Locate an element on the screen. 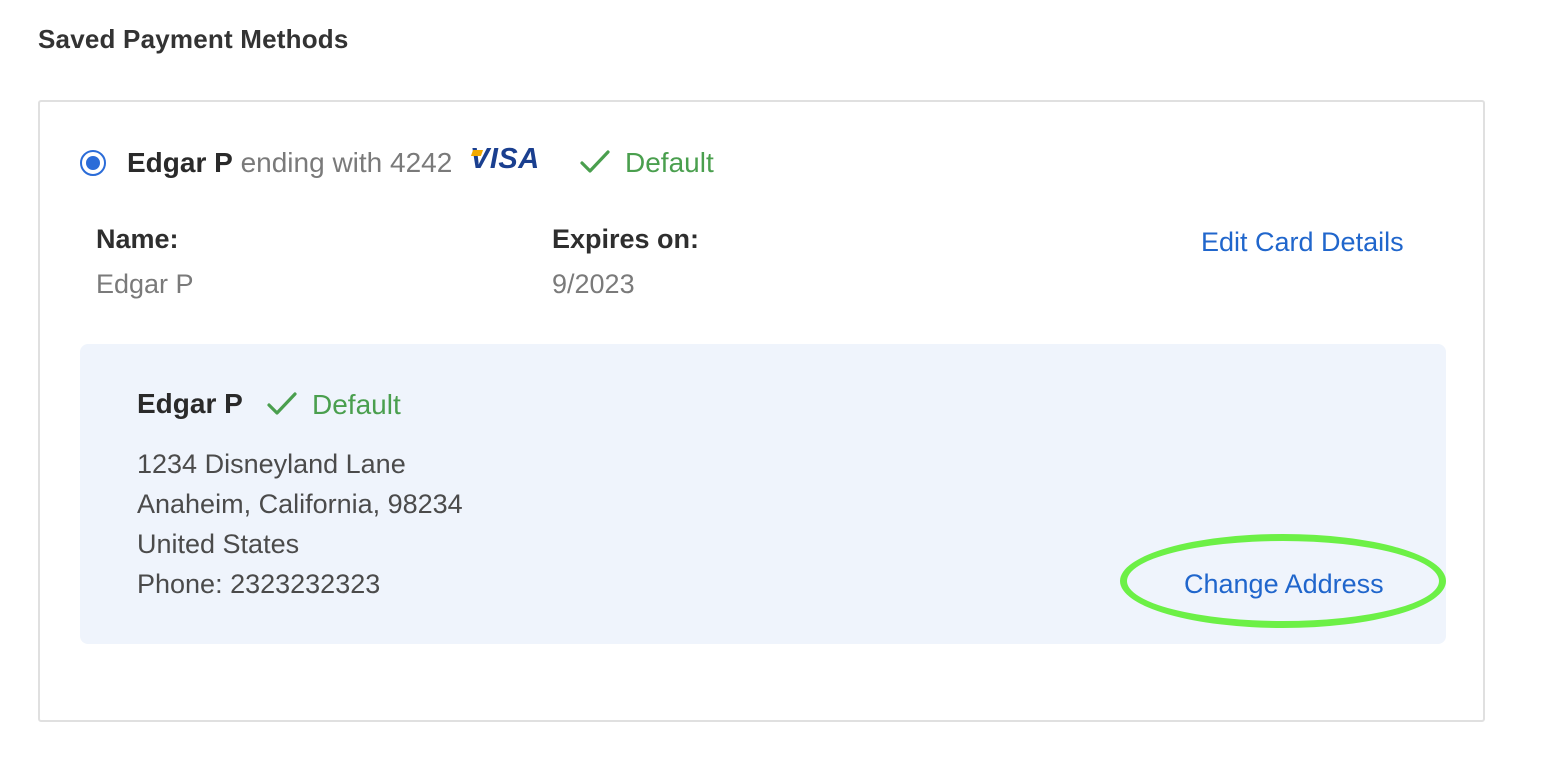  address-default-label: Default is located at coordinates (356, 404).